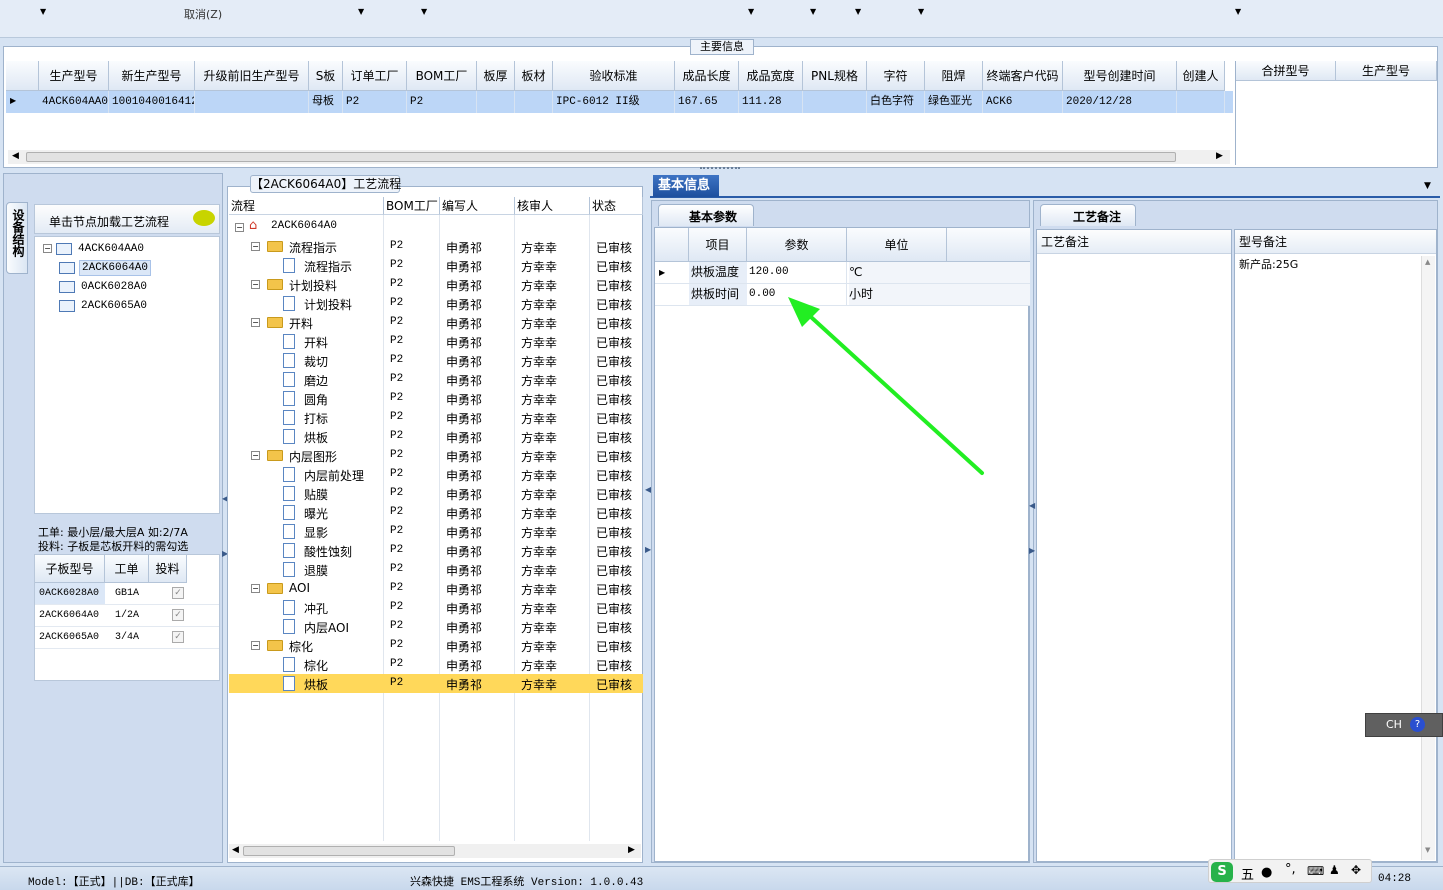 The height and width of the screenshot is (890, 1443). Describe the element at coordinates (436, 398) in the screenshot. I see `process-row: 圆角 P2 申勇祁 方幸幸 已审核` at that location.